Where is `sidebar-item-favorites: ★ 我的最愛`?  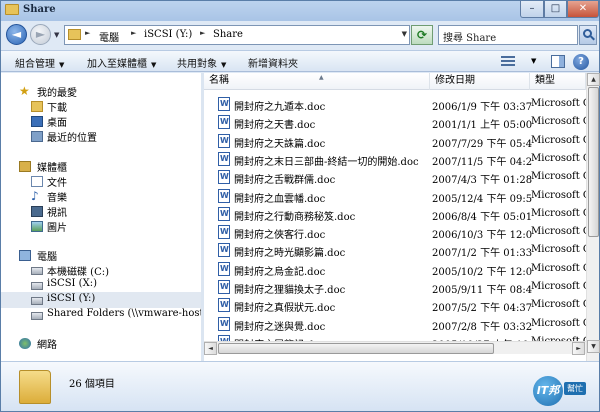 sidebar-item-favorites: ★ 我的最愛 is located at coordinates (101, 91).